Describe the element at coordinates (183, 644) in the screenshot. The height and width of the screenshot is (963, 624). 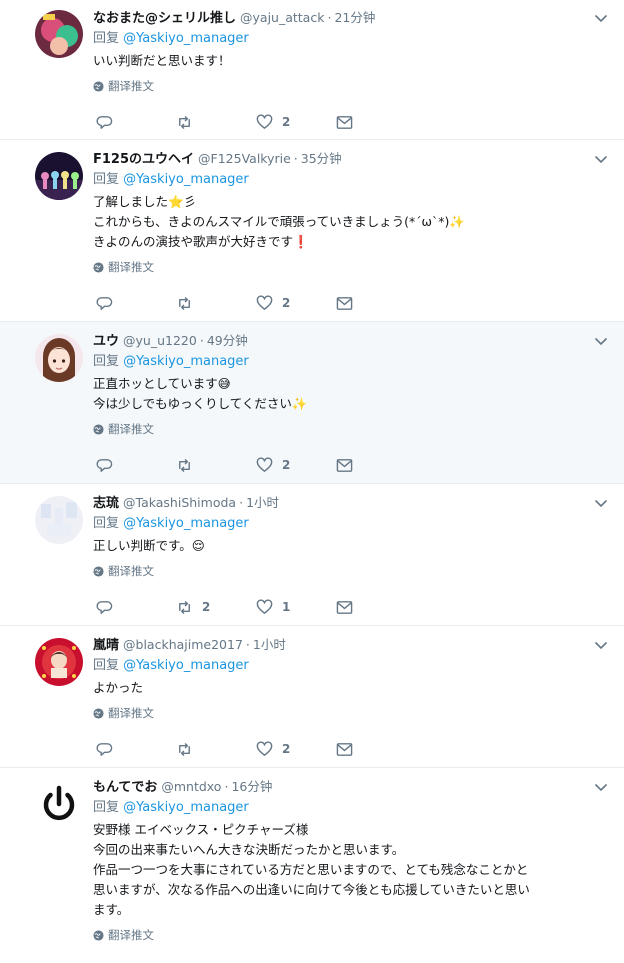
I see `username: @blackhajime2017` at that location.